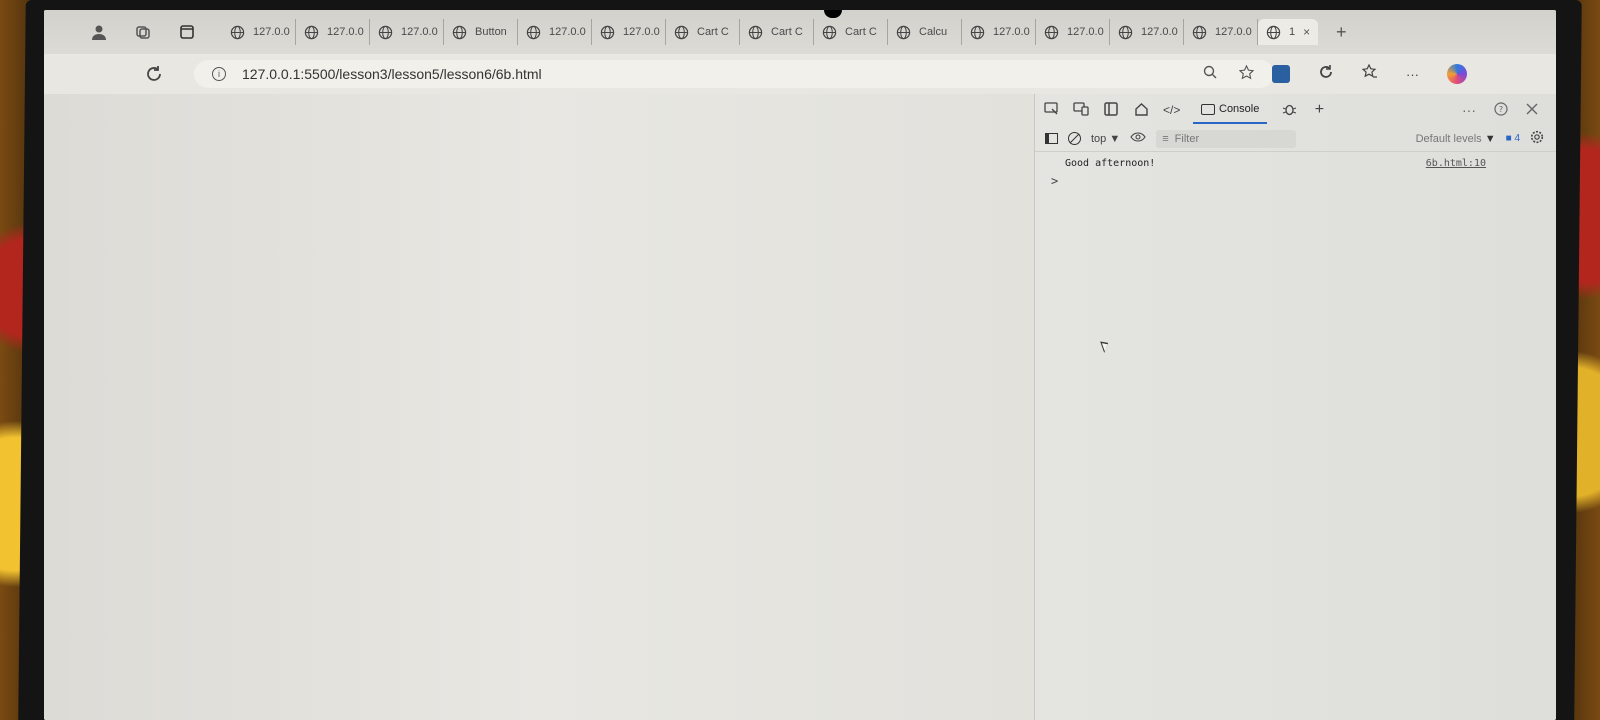 This screenshot has width=1600, height=720. What do you see at coordinates (1457, 74) in the screenshot?
I see `copilot-icon` at bounding box center [1457, 74].